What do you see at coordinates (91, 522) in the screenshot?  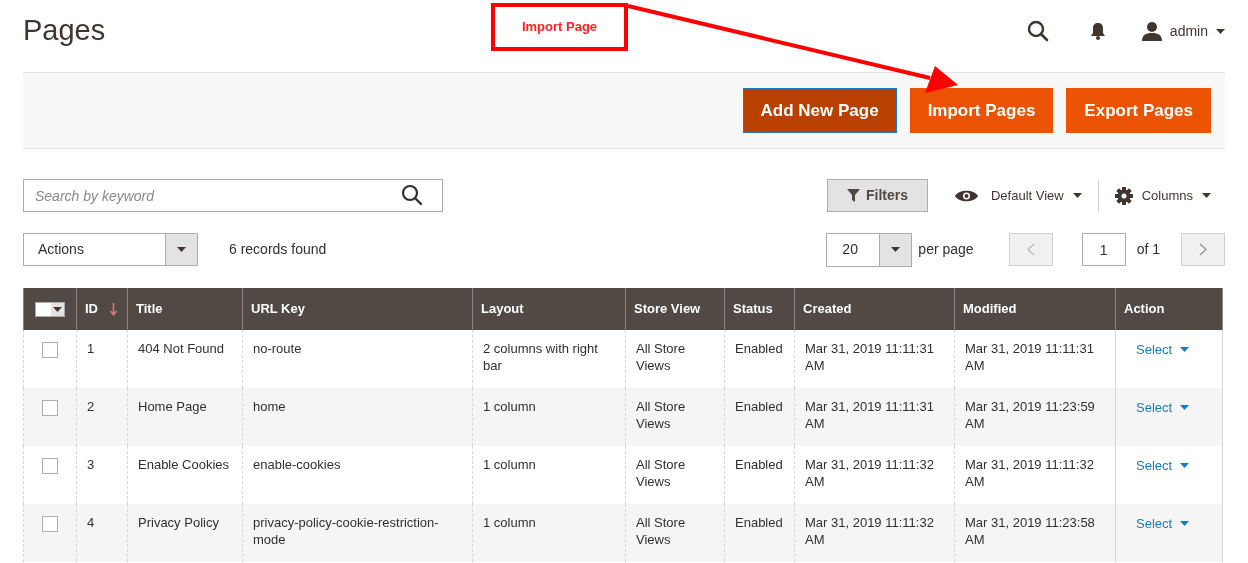 I see `id-cell: 4` at bounding box center [91, 522].